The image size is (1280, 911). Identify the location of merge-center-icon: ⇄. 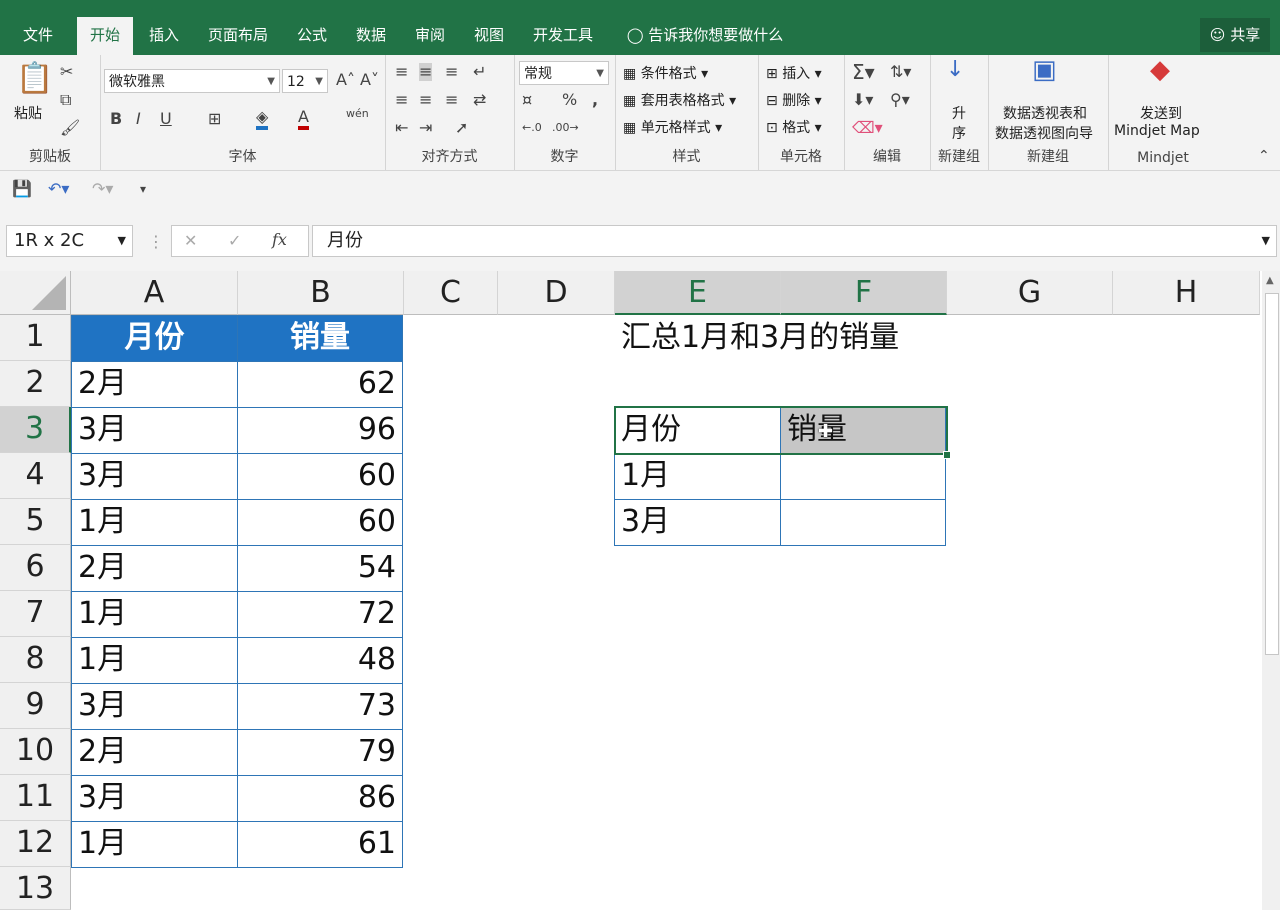
(479, 100).